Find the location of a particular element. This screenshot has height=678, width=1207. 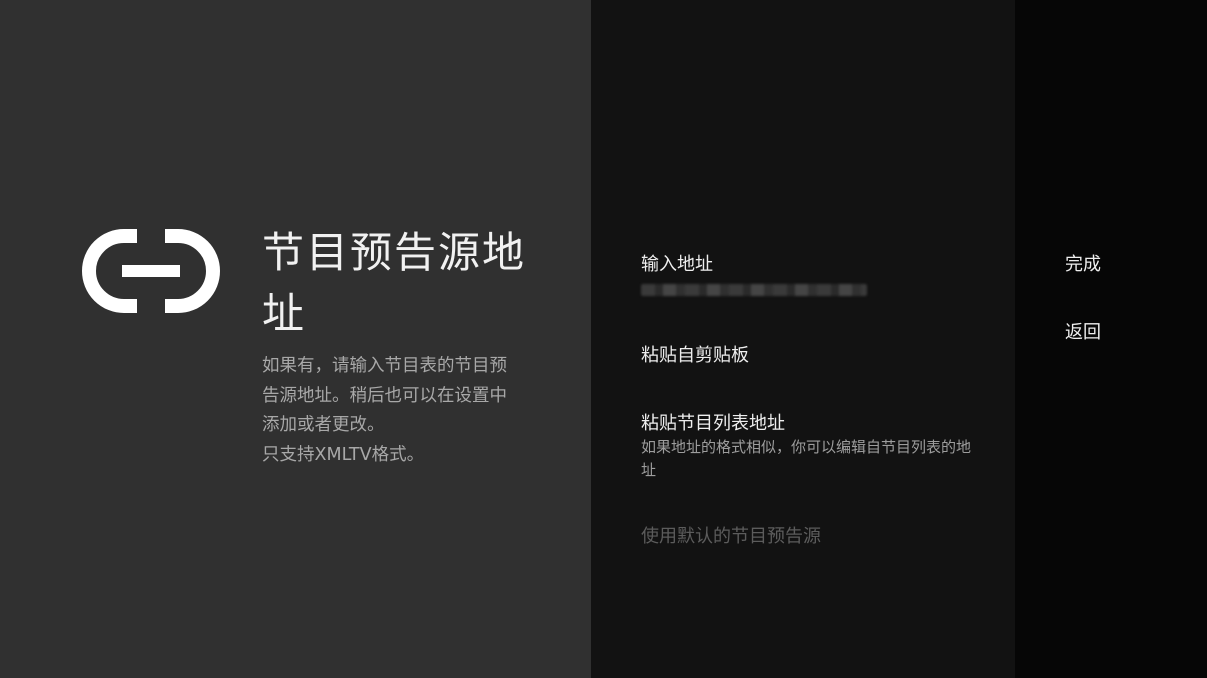

option-use-default-source: 使用默认的节目预告源 is located at coordinates (811, 537).